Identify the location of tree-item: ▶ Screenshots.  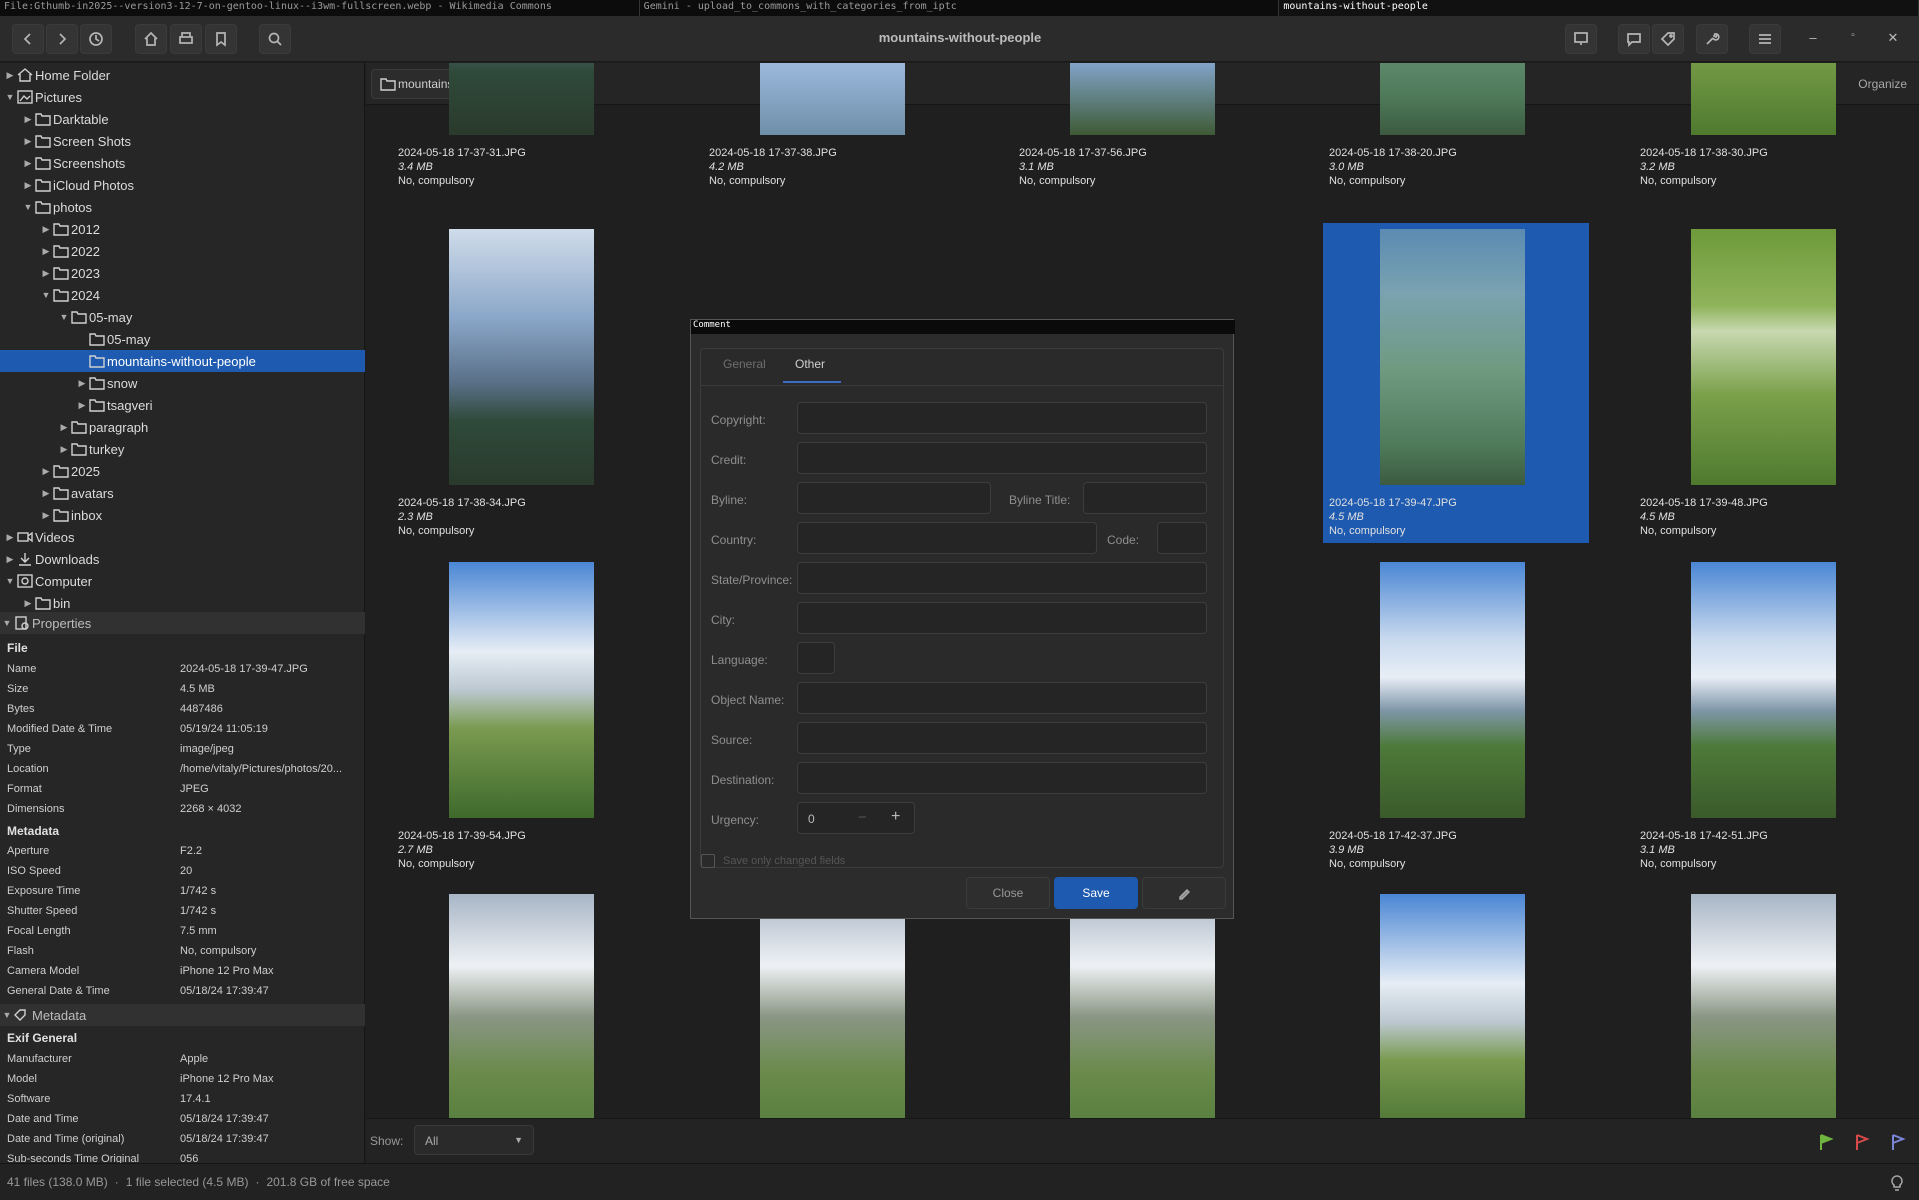
(182, 163).